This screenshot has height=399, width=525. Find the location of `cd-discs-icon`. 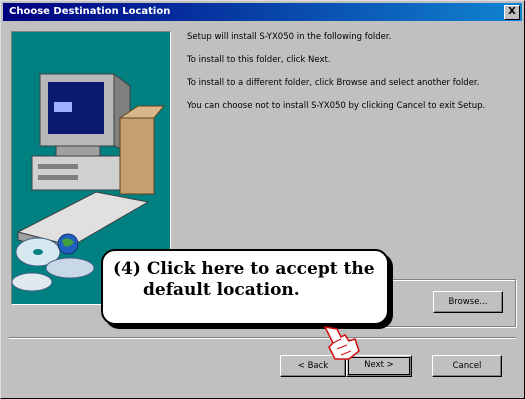

cd-discs-icon is located at coordinates (53, 262).